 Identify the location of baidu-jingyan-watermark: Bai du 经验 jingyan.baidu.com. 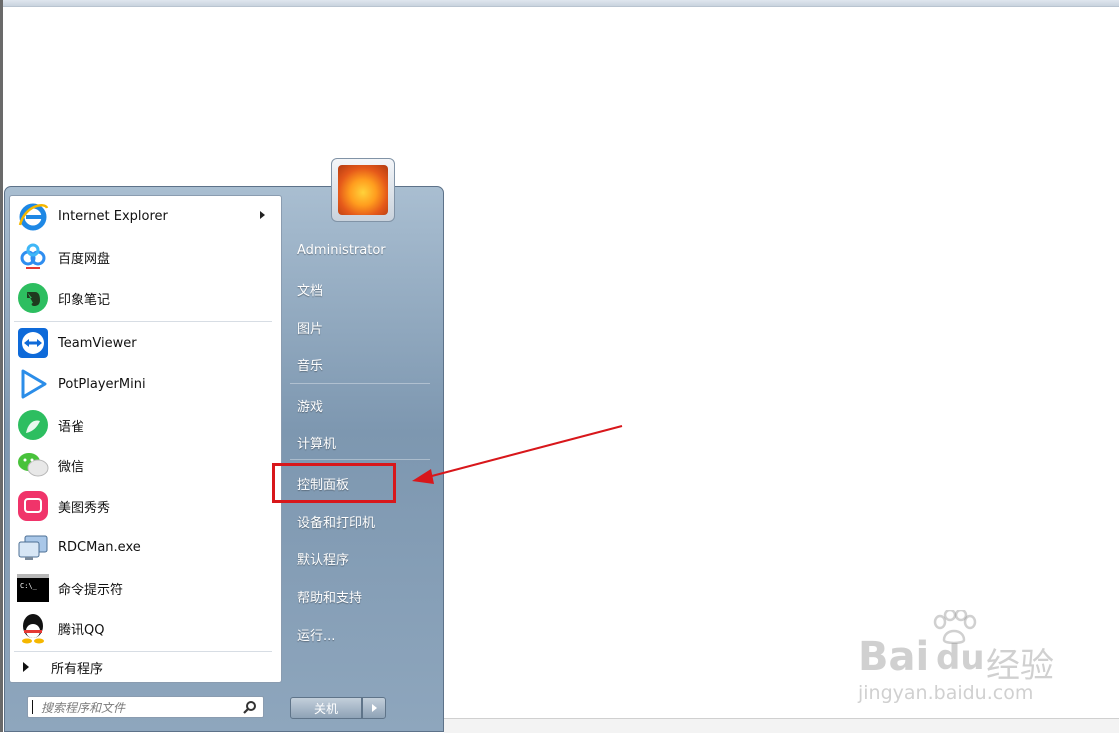
(963, 660).